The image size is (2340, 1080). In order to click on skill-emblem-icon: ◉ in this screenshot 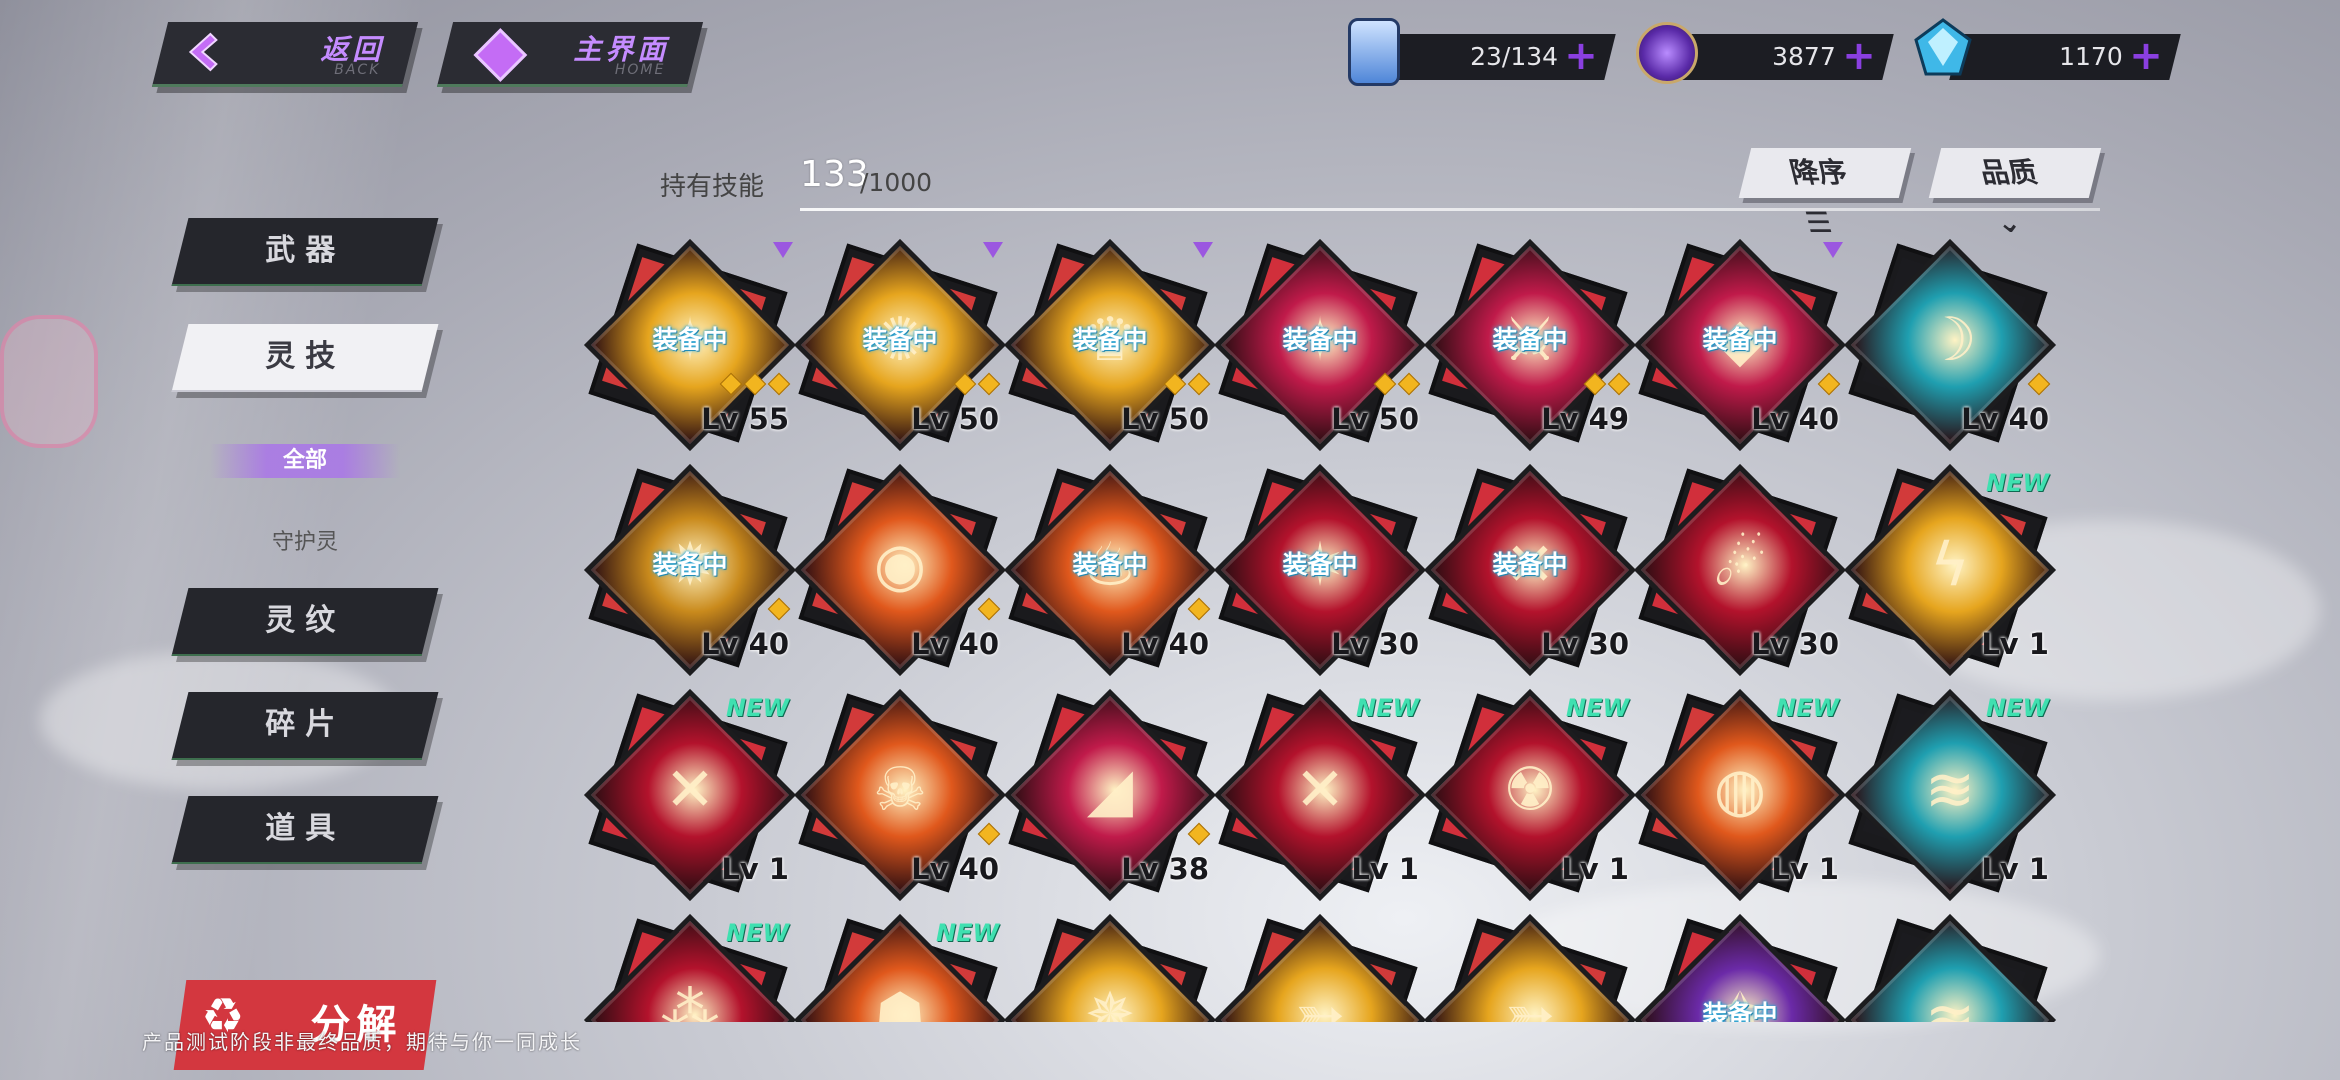, I will do `click(900, 565)`.